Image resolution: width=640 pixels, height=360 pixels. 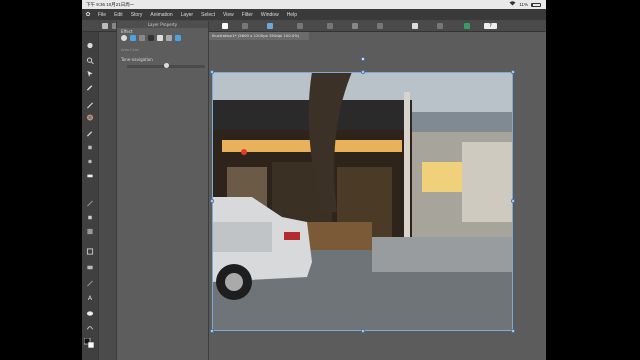 I want to click on balloon-icon, so click(x=90, y=313).